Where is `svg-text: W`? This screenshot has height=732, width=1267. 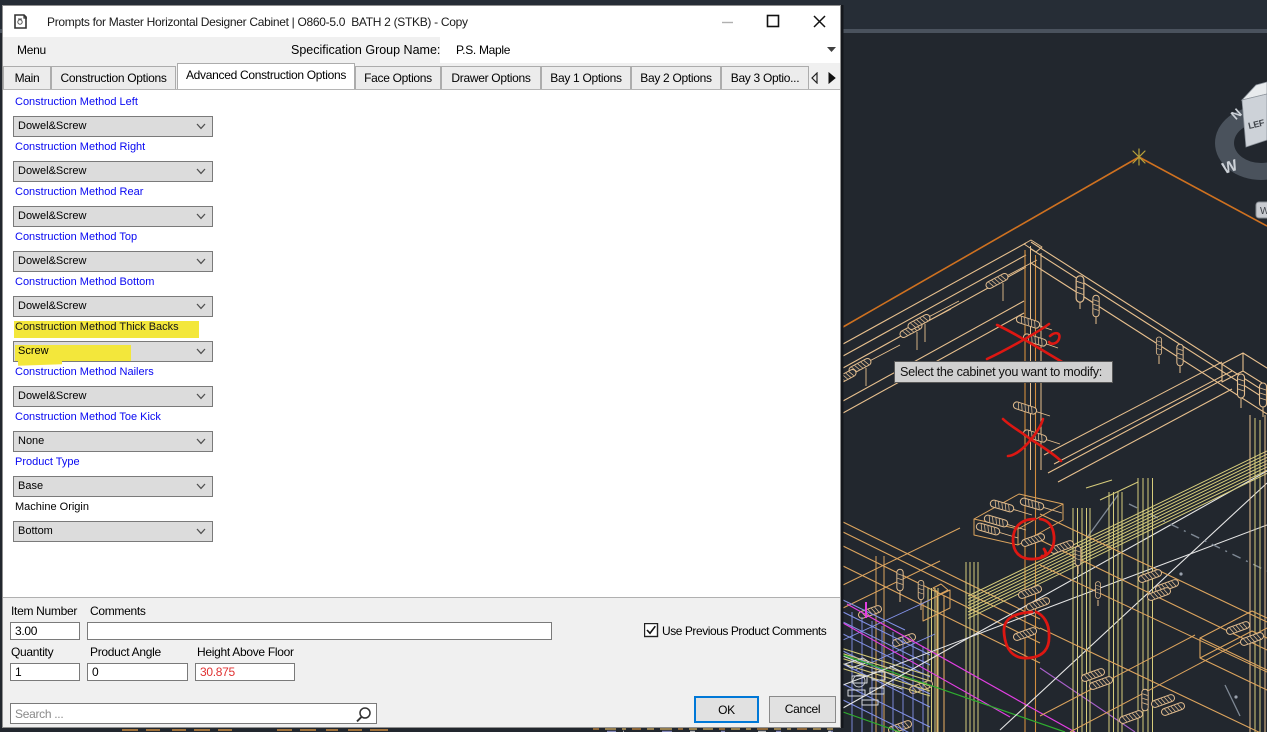 svg-text: W is located at coordinates (1263, 211).